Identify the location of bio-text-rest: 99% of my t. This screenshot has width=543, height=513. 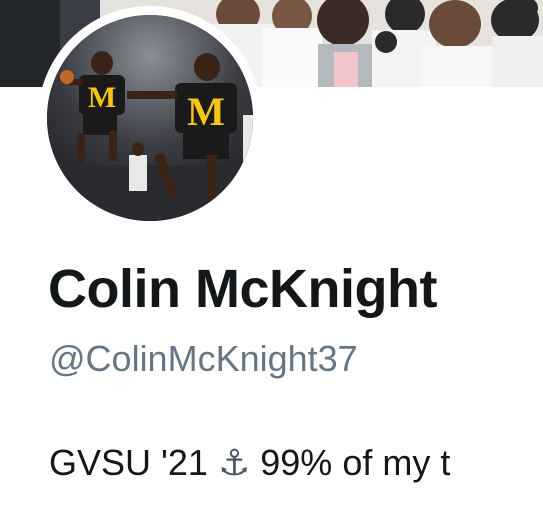
(355, 462).